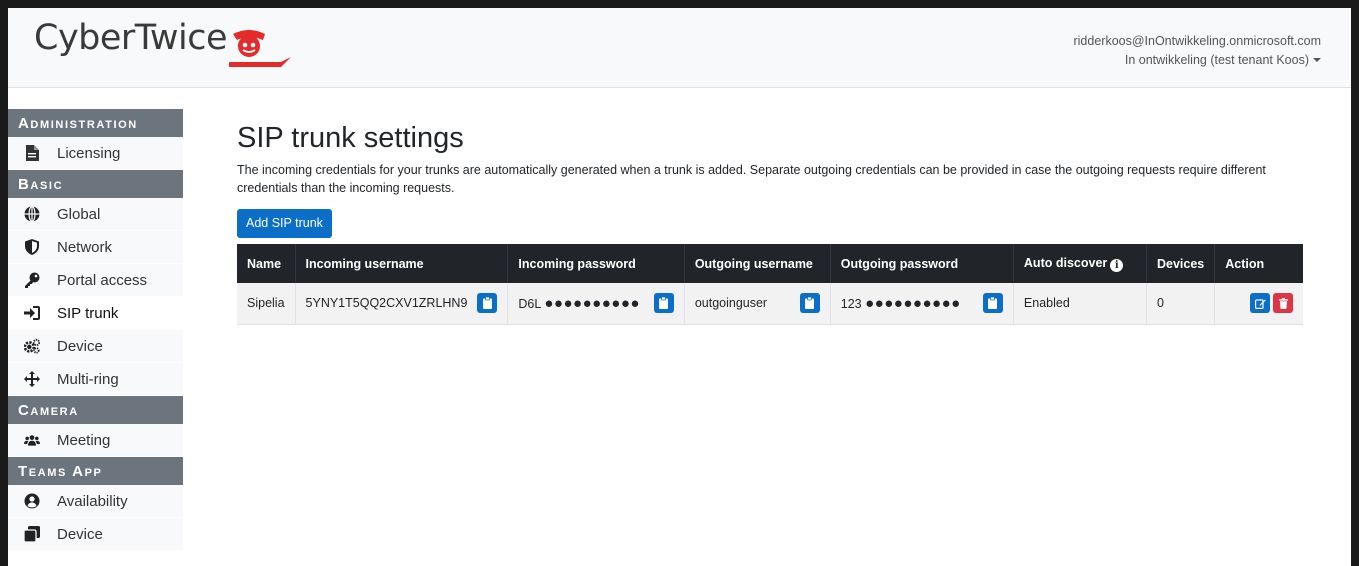 The image size is (1359, 566). I want to click on incoming-password-prefix: D6L, so click(529, 303).